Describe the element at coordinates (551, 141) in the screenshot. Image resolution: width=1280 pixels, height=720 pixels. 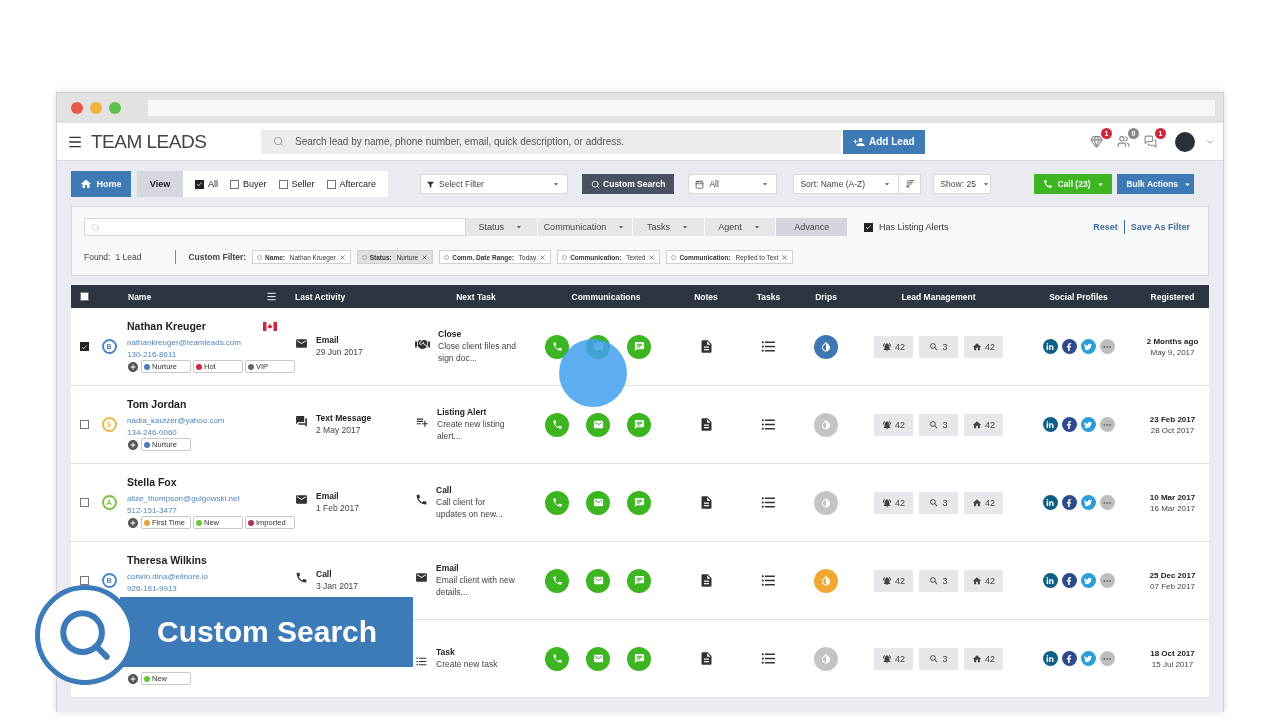
I see `search-field: Search lead by name, phone number, email, quick description, or address.` at that location.